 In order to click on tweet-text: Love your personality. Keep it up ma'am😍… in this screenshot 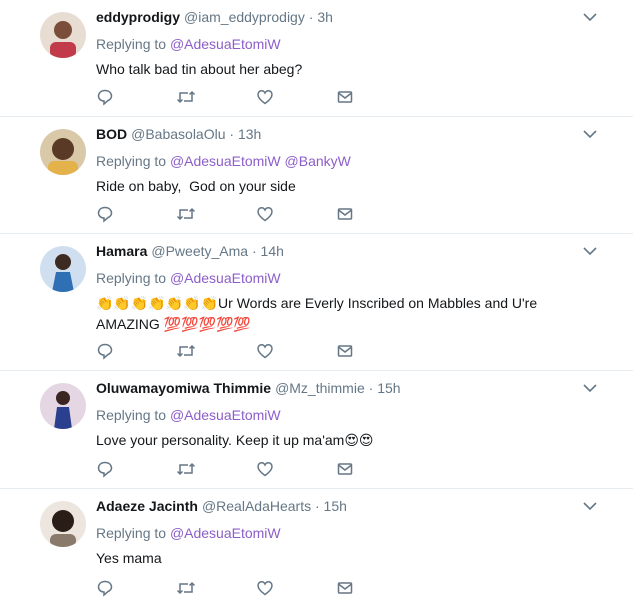, I will do `click(349, 440)`.